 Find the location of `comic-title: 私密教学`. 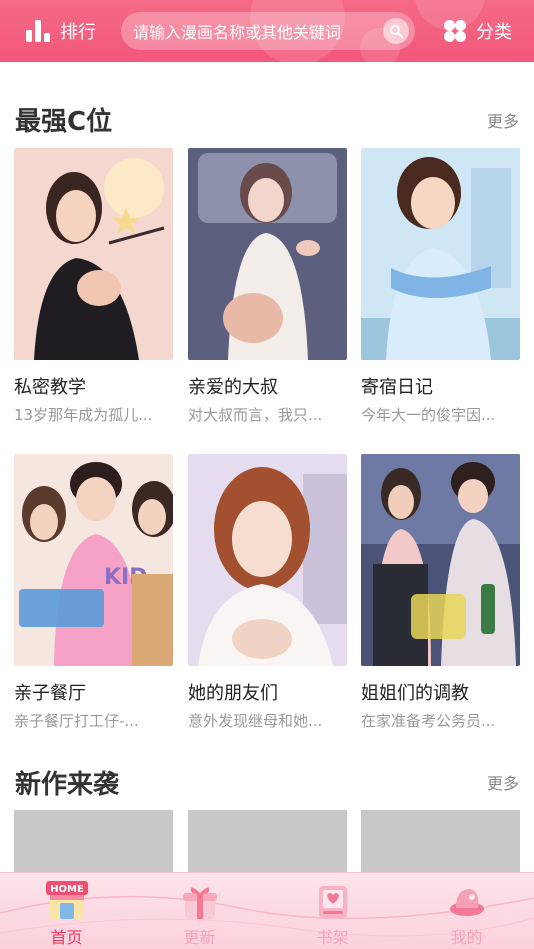

comic-title: 私密教学 is located at coordinates (50, 387).